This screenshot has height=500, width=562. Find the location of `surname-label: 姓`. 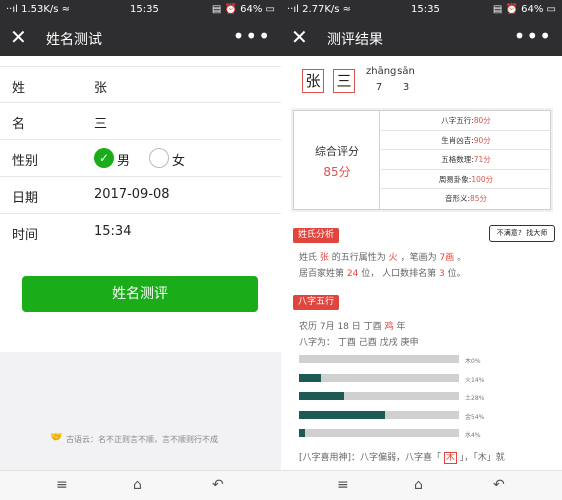

surname-label: 姓 is located at coordinates (19, 88).